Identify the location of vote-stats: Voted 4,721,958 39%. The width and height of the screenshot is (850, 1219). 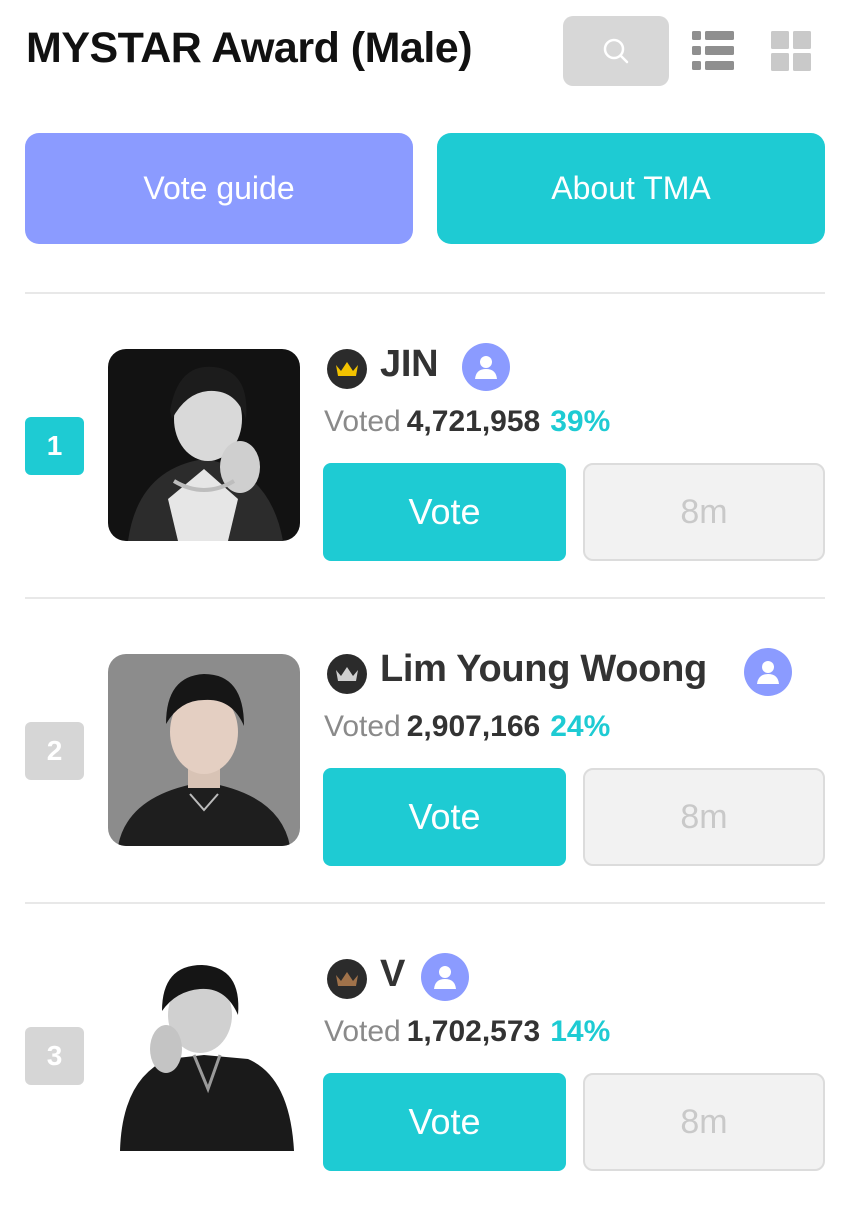
(467, 422).